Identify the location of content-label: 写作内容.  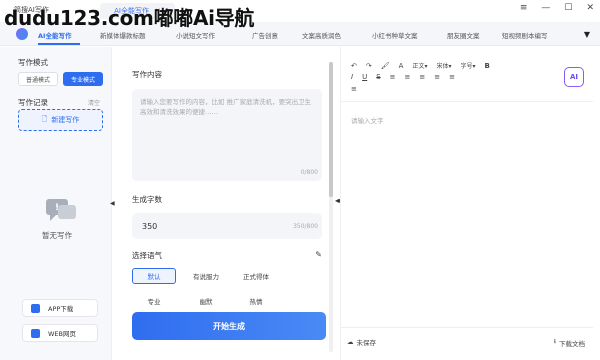
(147, 74).